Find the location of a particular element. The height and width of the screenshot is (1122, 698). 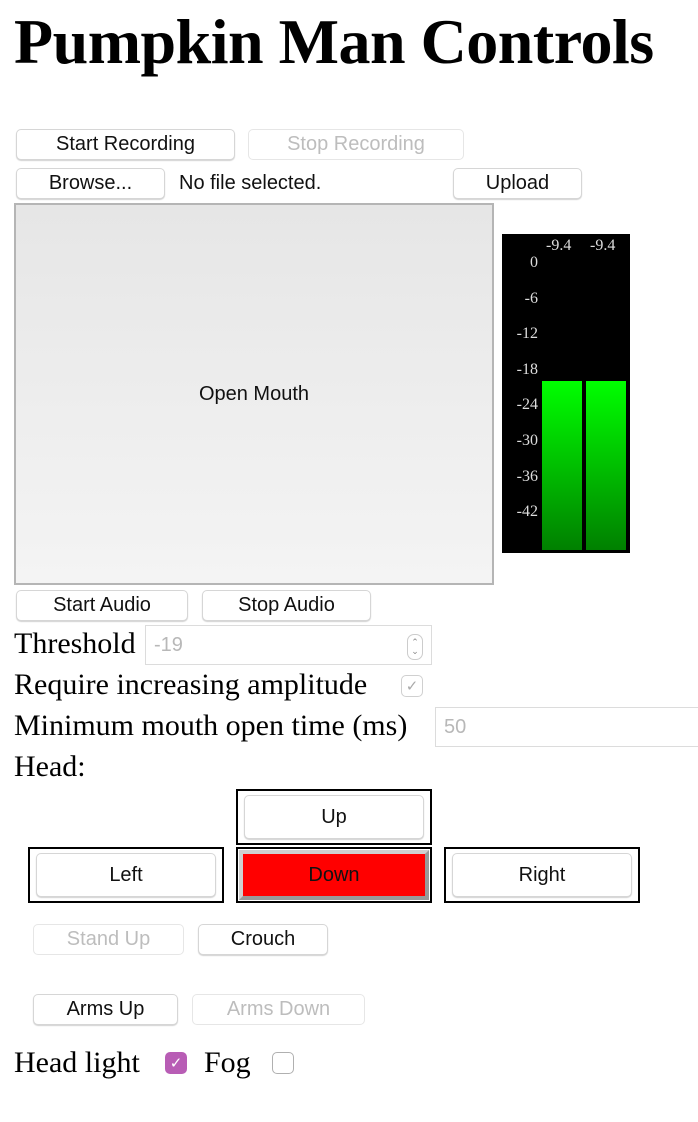

fog-label: Fog is located at coordinates (227, 1062).